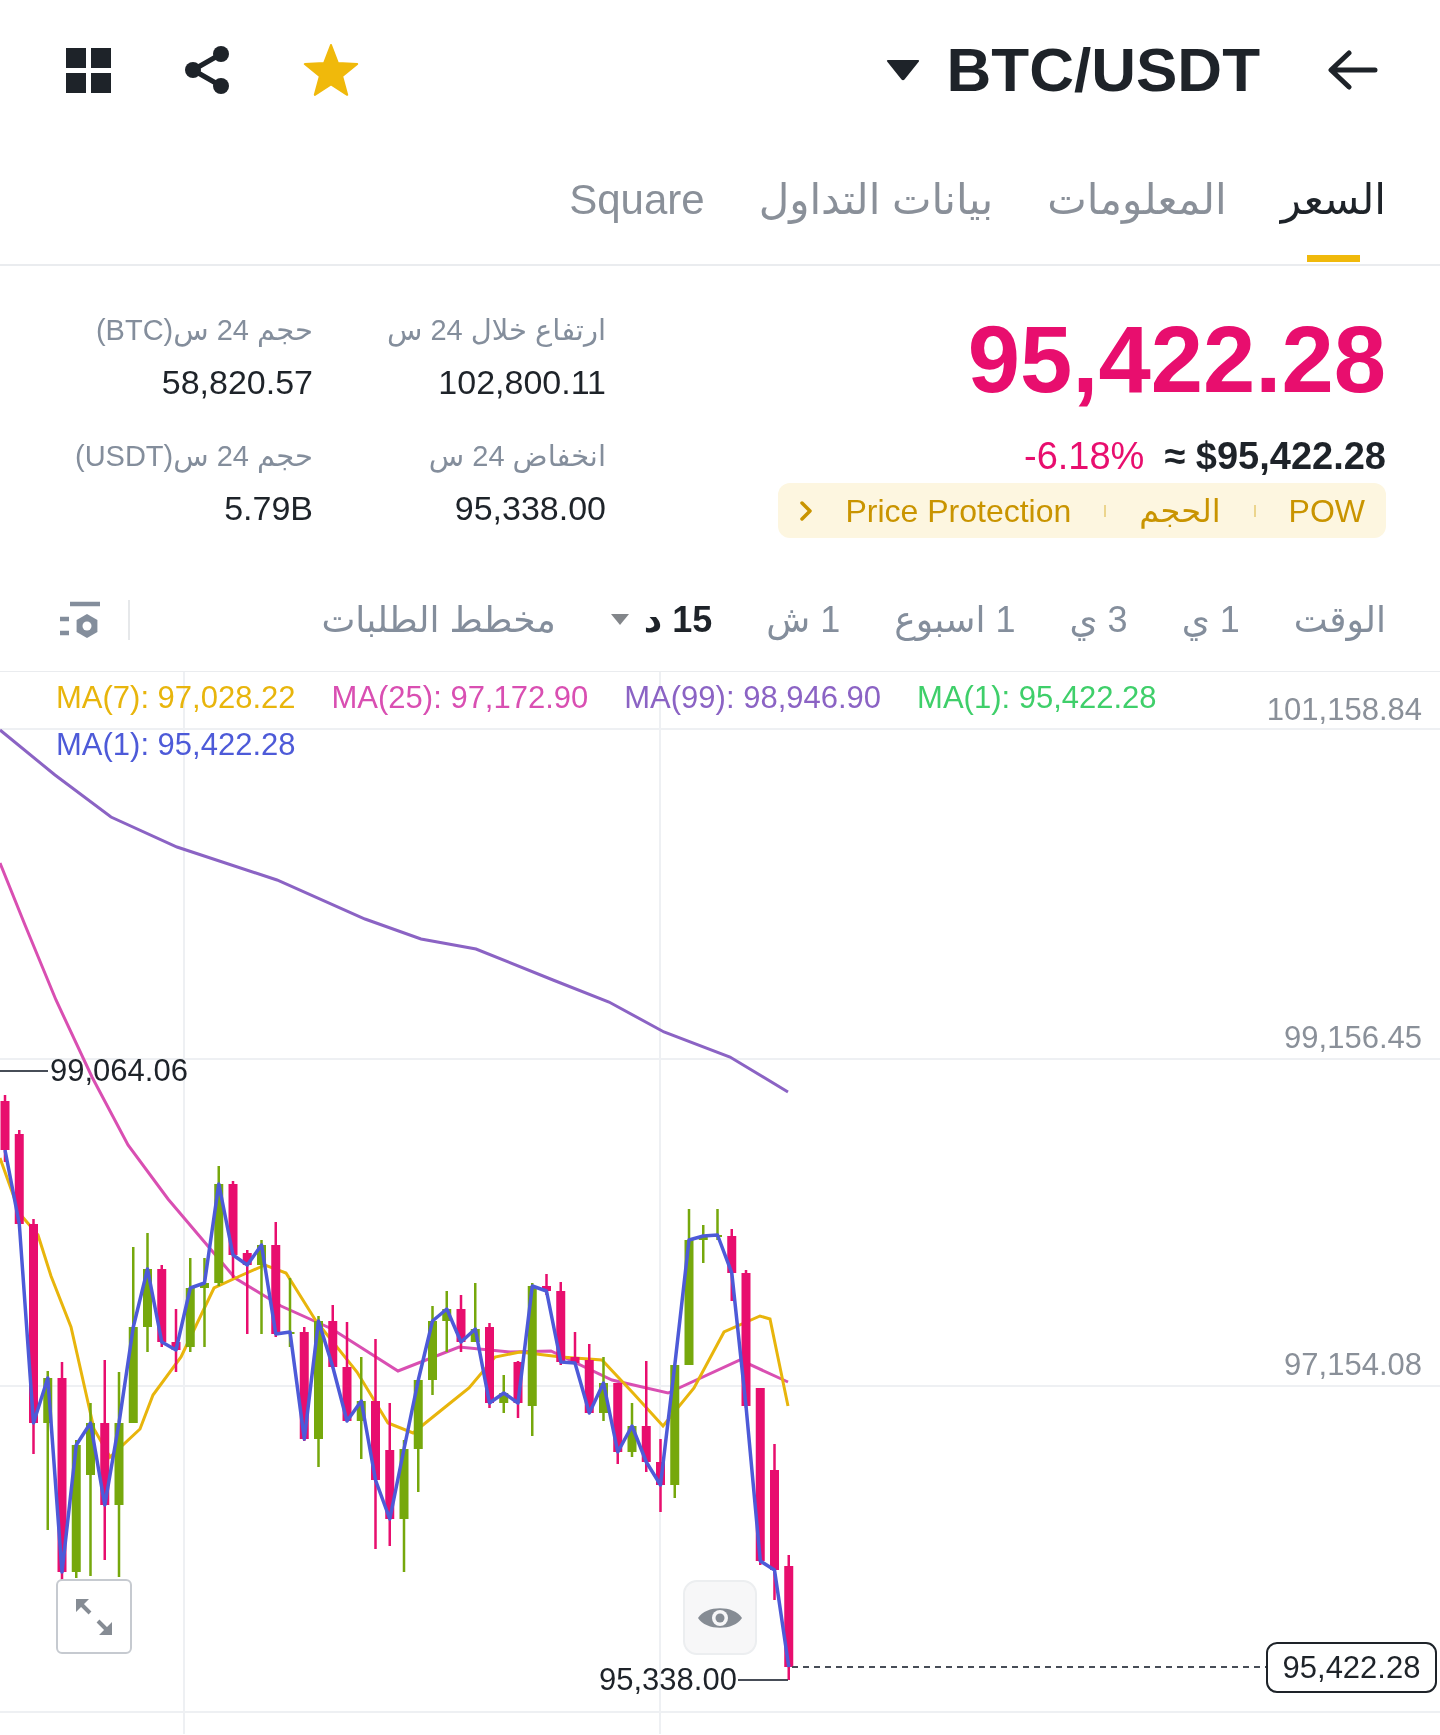  Describe the element at coordinates (268, 508) in the screenshot. I see `stat-value: 5.79B` at that location.